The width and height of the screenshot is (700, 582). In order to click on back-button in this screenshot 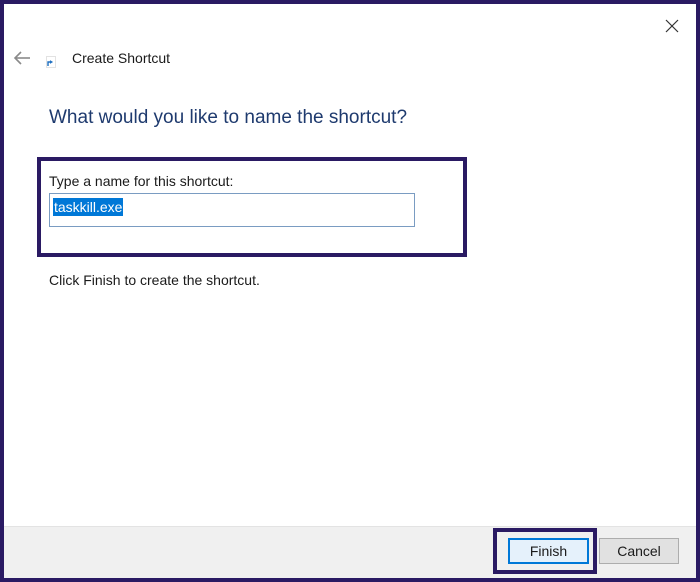, I will do `click(22, 58)`.